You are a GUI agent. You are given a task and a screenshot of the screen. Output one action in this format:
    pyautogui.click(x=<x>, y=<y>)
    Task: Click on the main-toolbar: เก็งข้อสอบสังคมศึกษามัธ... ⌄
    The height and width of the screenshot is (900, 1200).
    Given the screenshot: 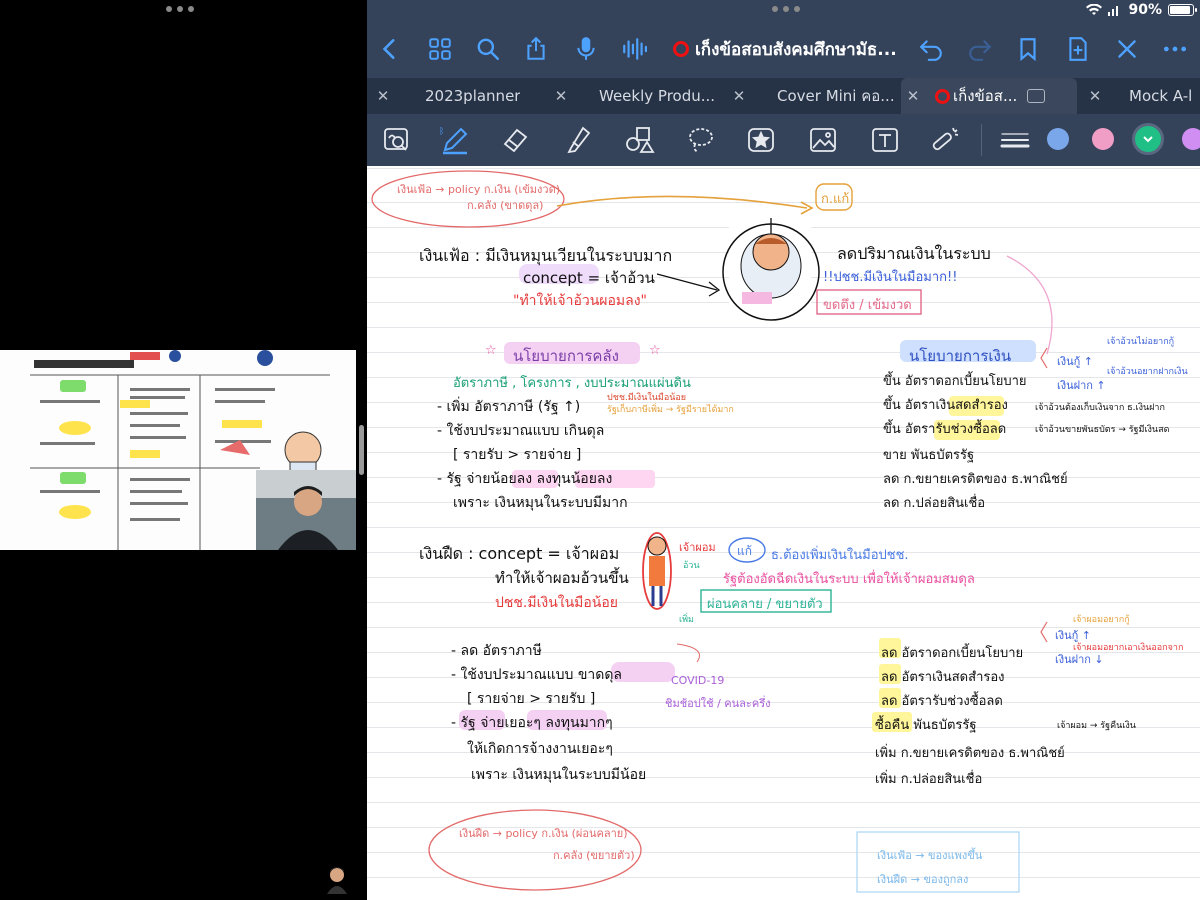 What is the action you would take?
    pyautogui.click(x=783, y=49)
    